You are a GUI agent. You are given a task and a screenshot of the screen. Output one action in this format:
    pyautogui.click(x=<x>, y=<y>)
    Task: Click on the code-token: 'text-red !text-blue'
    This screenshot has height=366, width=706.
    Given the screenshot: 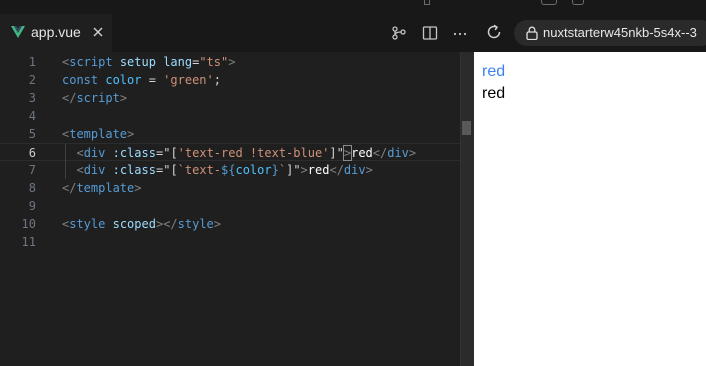 What is the action you would take?
    pyautogui.click(x=253, y=153)
    